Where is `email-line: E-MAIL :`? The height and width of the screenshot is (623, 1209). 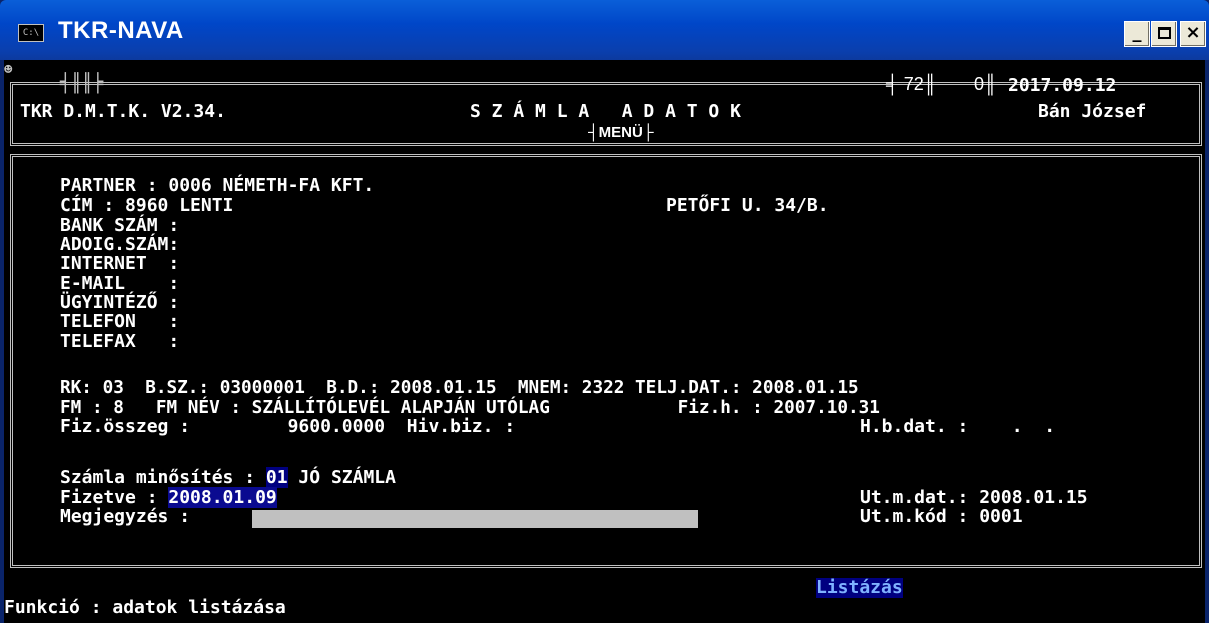
email-line: E-MAIL : is located at coordinates (120, 283).